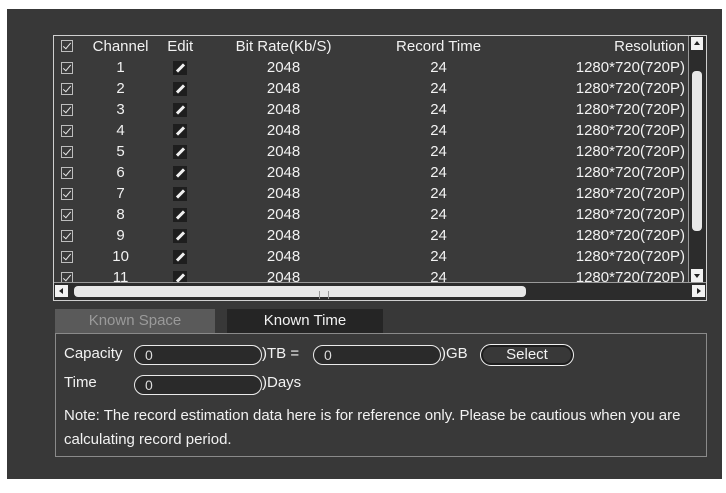  Describe the element at coordinates (93, 353) in the screenshot. I see `capacity-label: Capacity` at that location.